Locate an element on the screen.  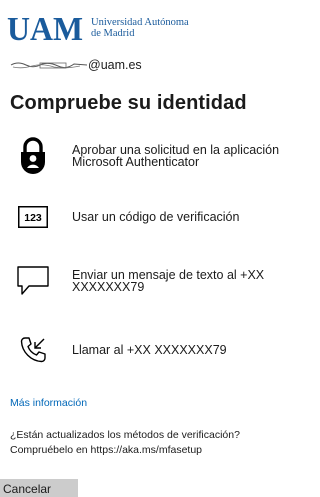
logo-text: UAM is located at coordinates (45, 29).